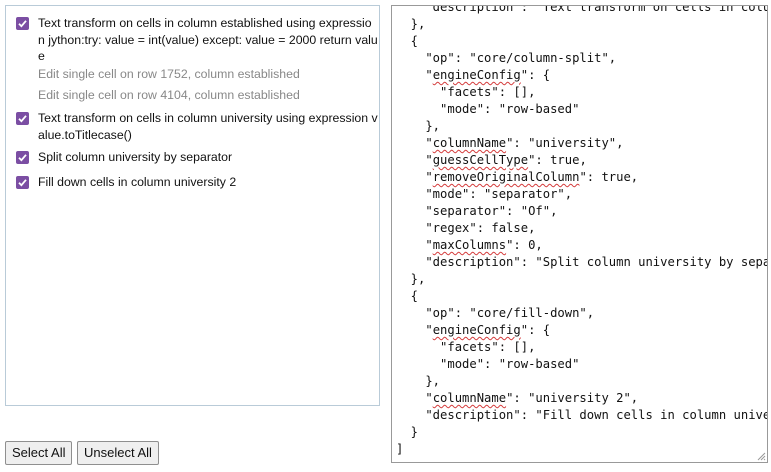  I want to click on json-line: "columnName": "university 2",, so click(517, 398).